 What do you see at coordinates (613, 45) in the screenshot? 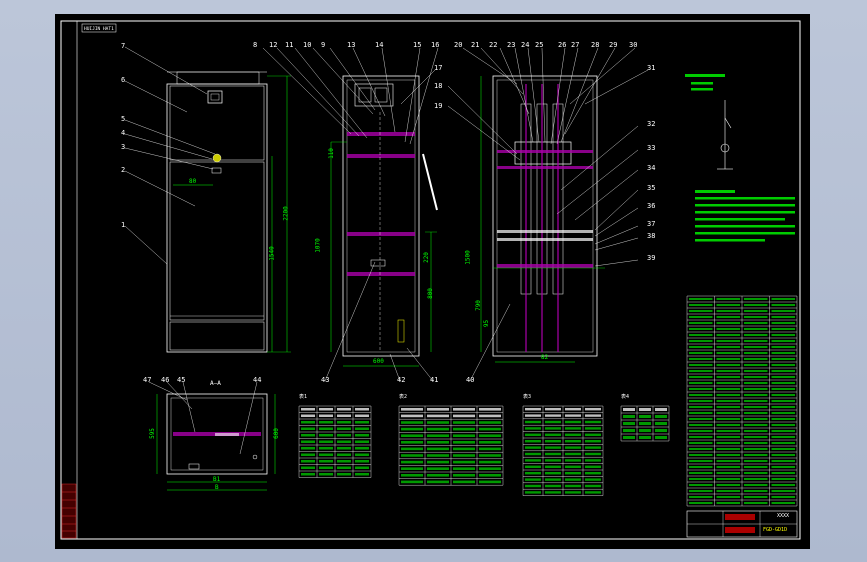
I see `part-number-29: 29` at bounding box center [613, 45].